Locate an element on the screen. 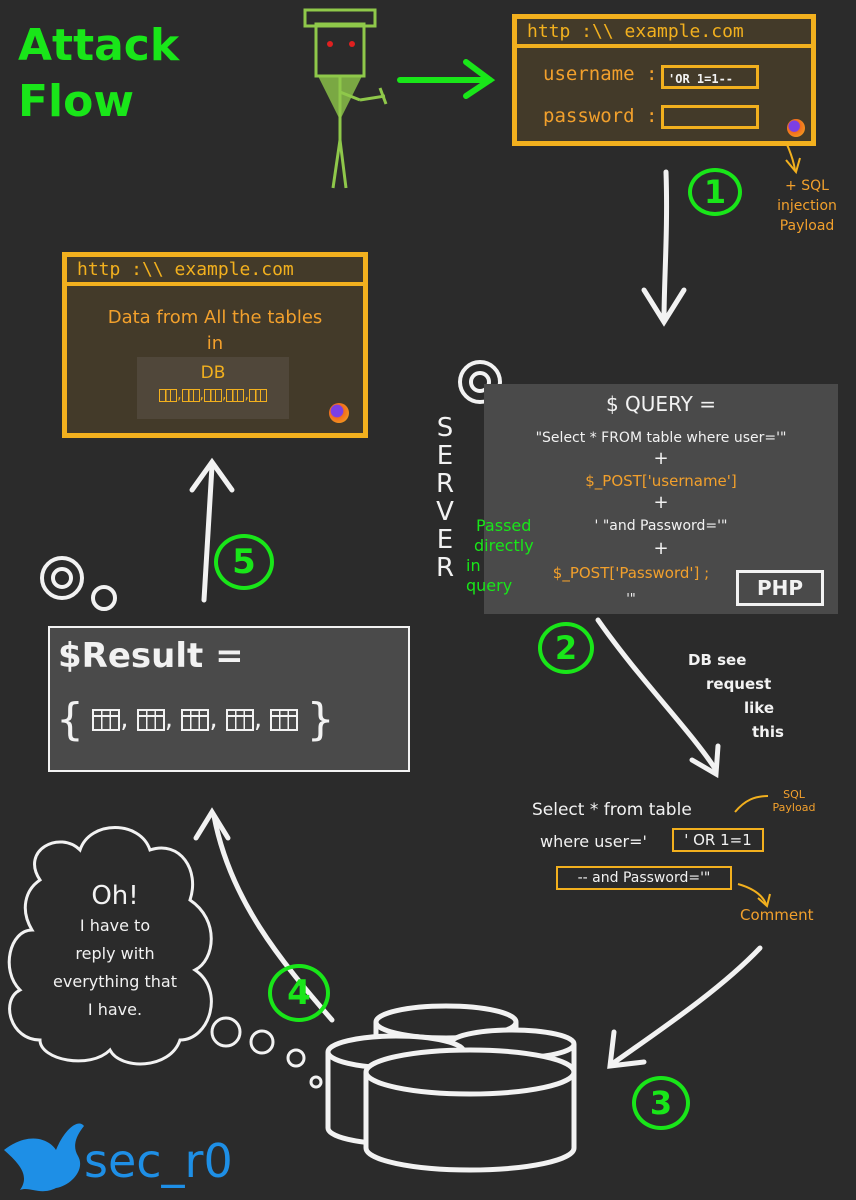 The image size is (856, 1200). php-badge: PHP is located at coordinates (780, 588).